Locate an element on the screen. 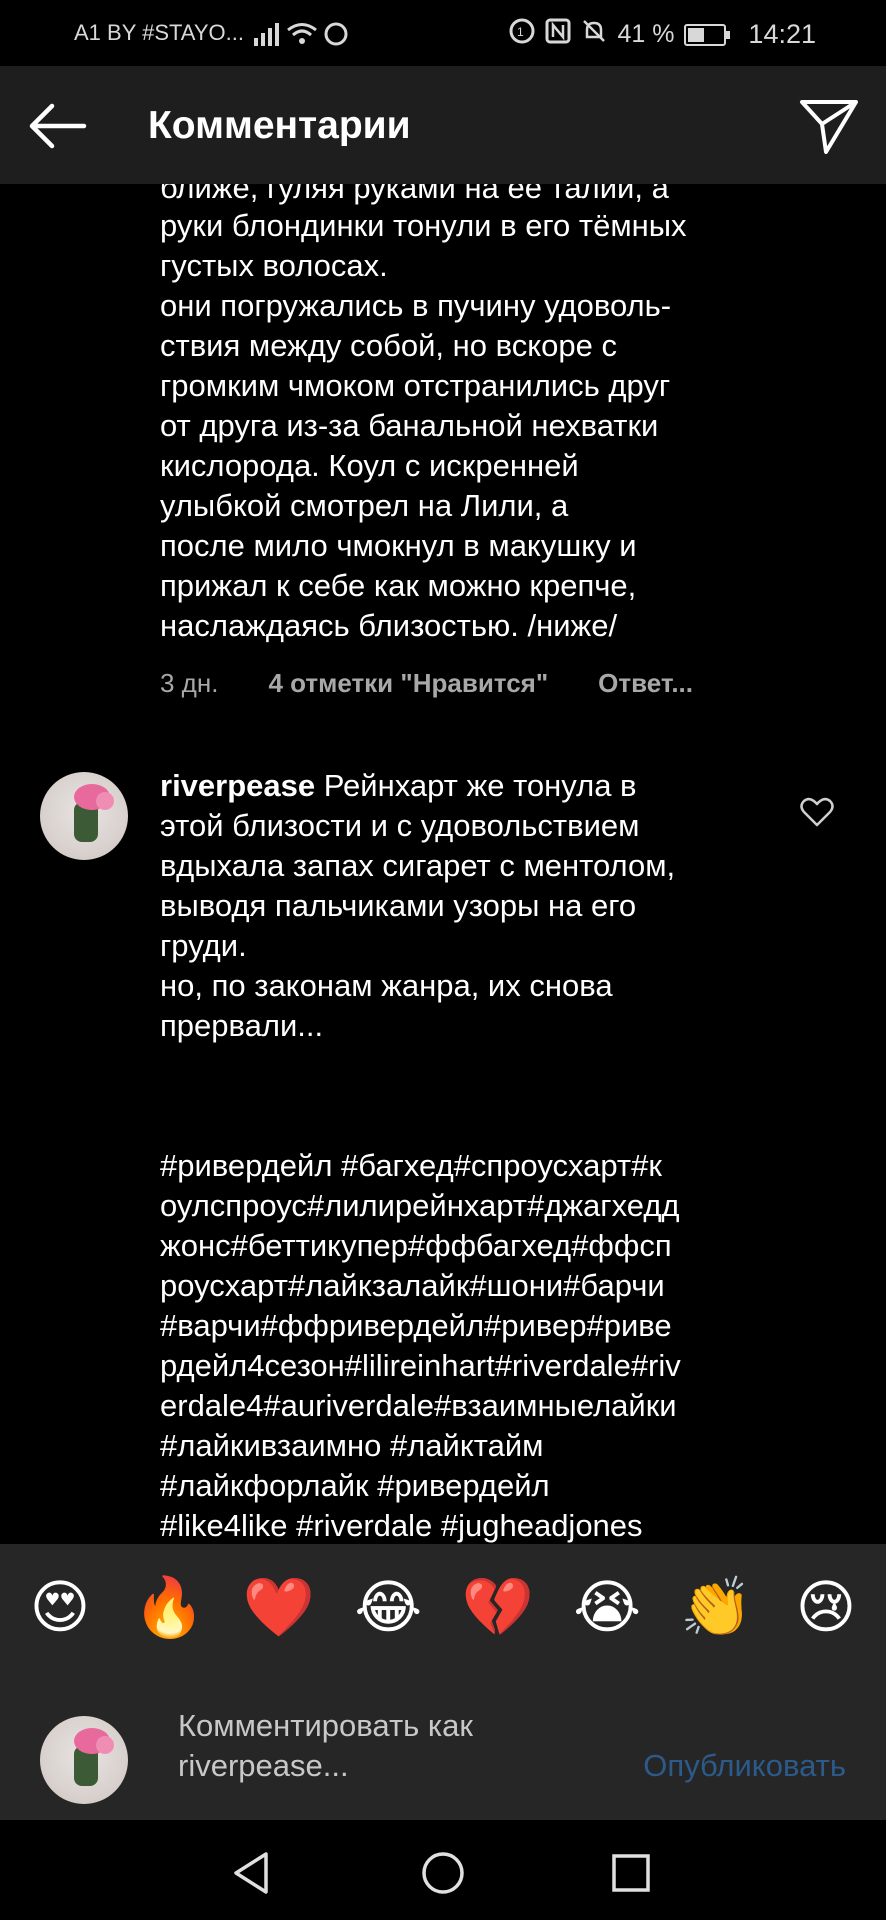 The height and width of the screenshot is (1920, 886). data-saver-icon: 1 is located at coordinates (522, 34).